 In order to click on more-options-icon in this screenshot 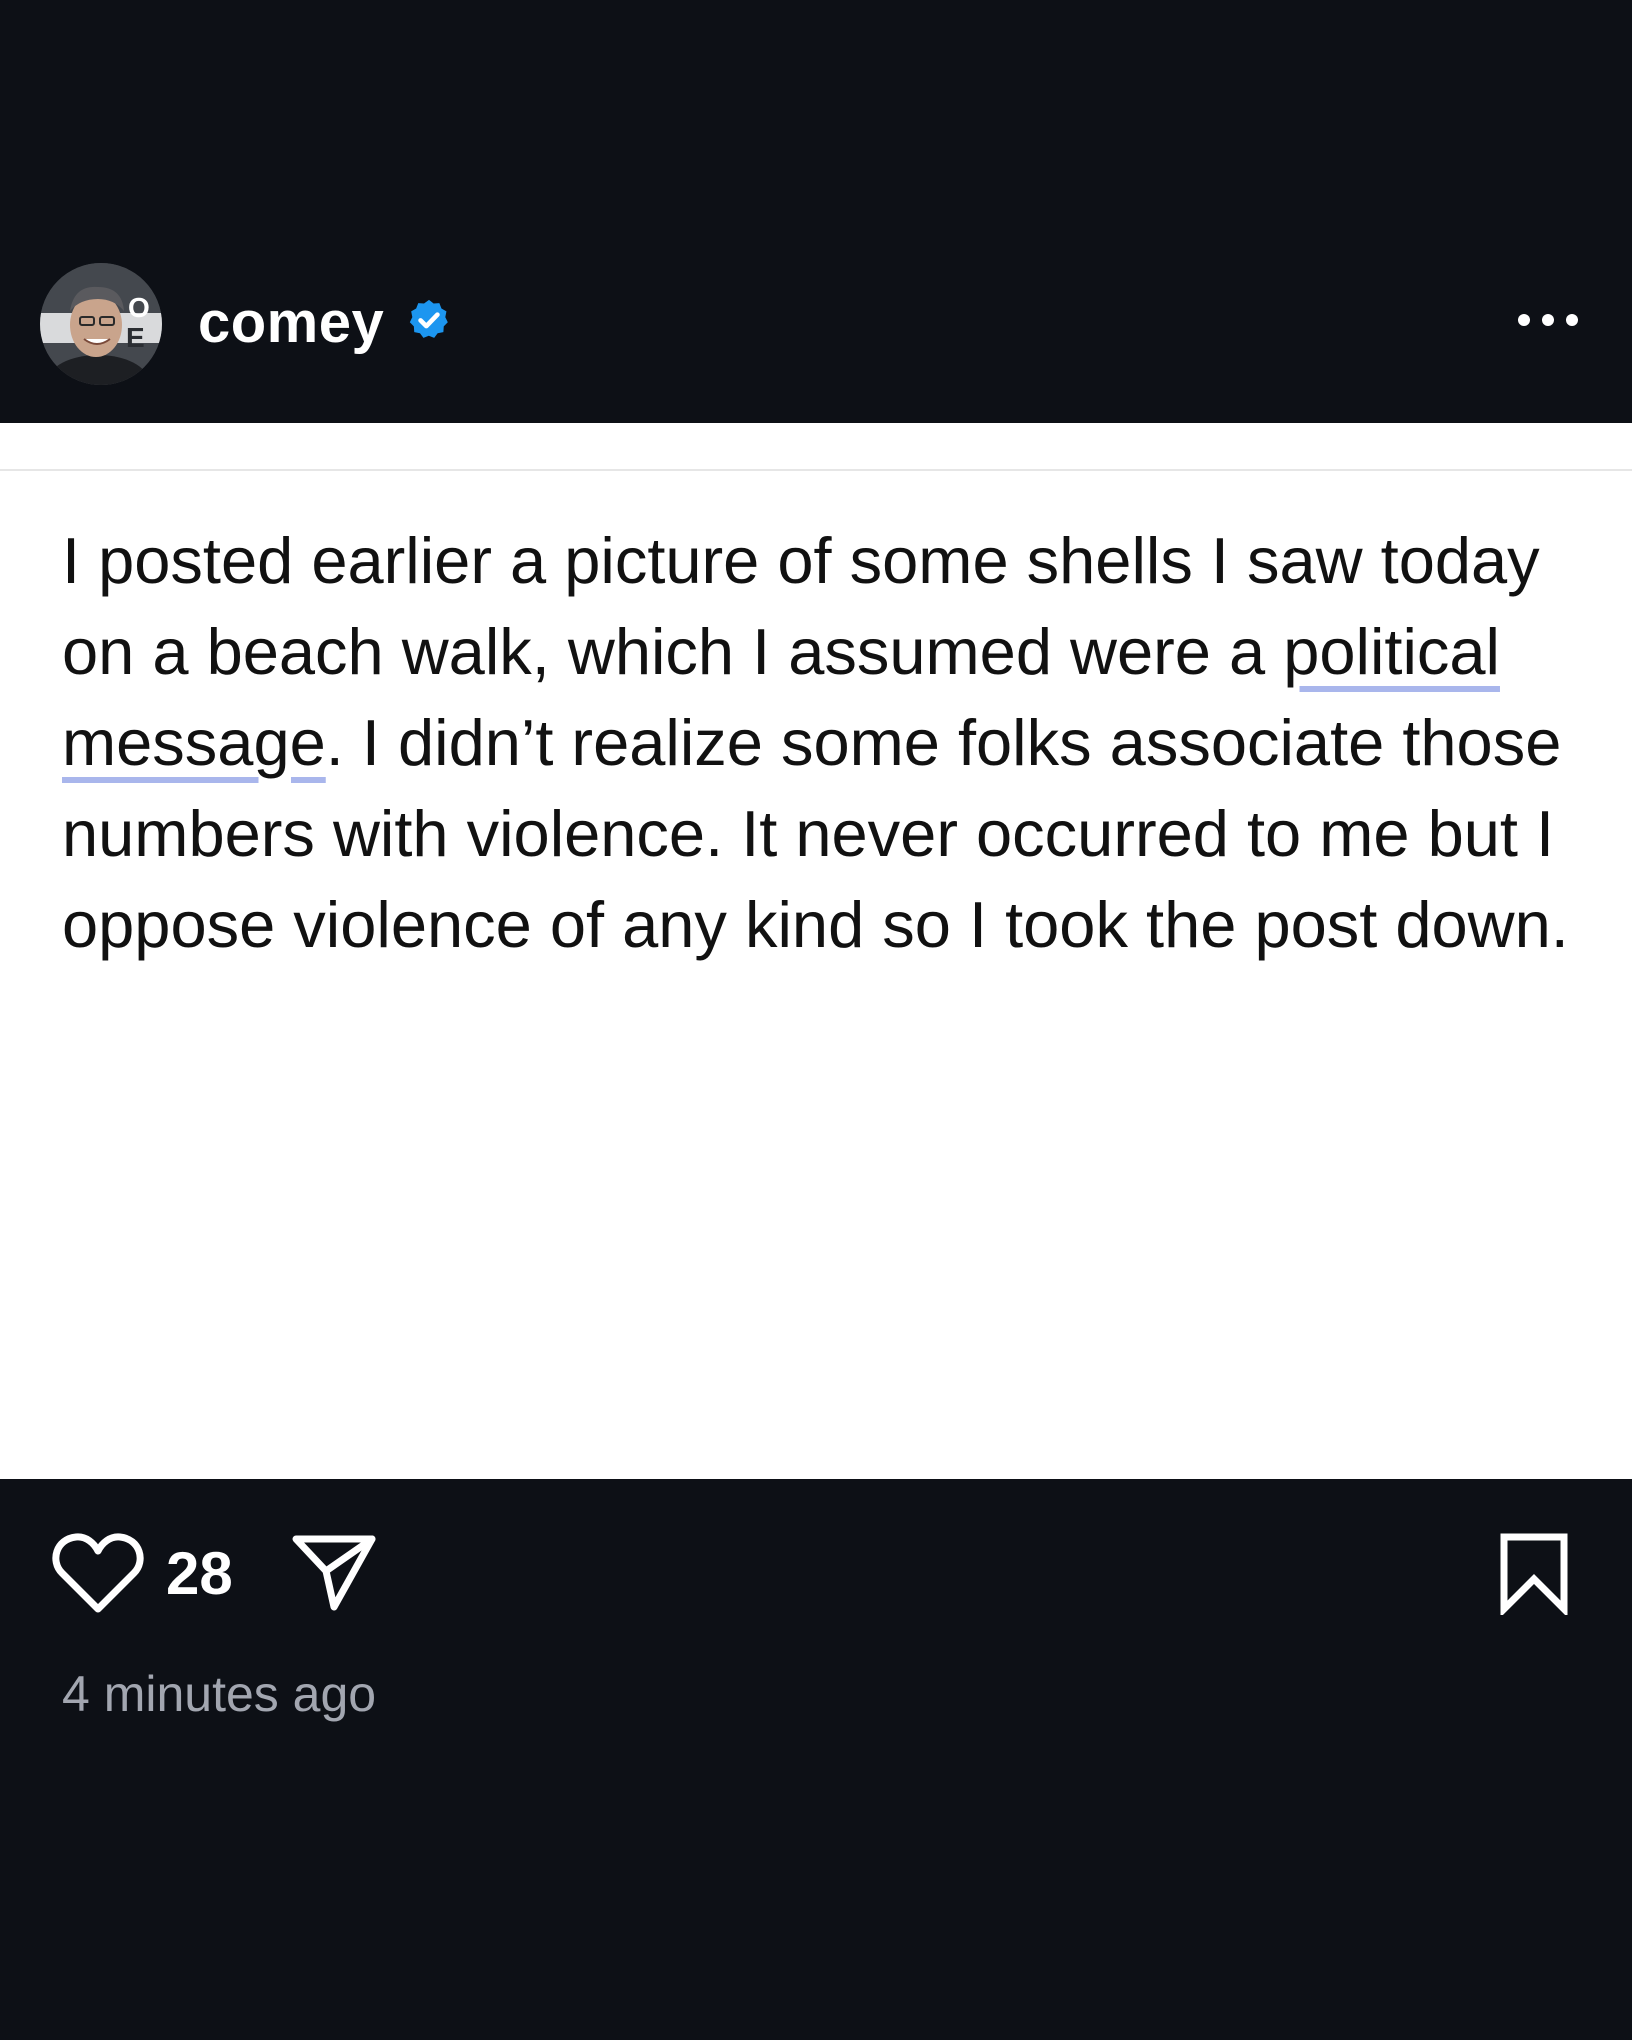, I will do `click(1548, 320)`.